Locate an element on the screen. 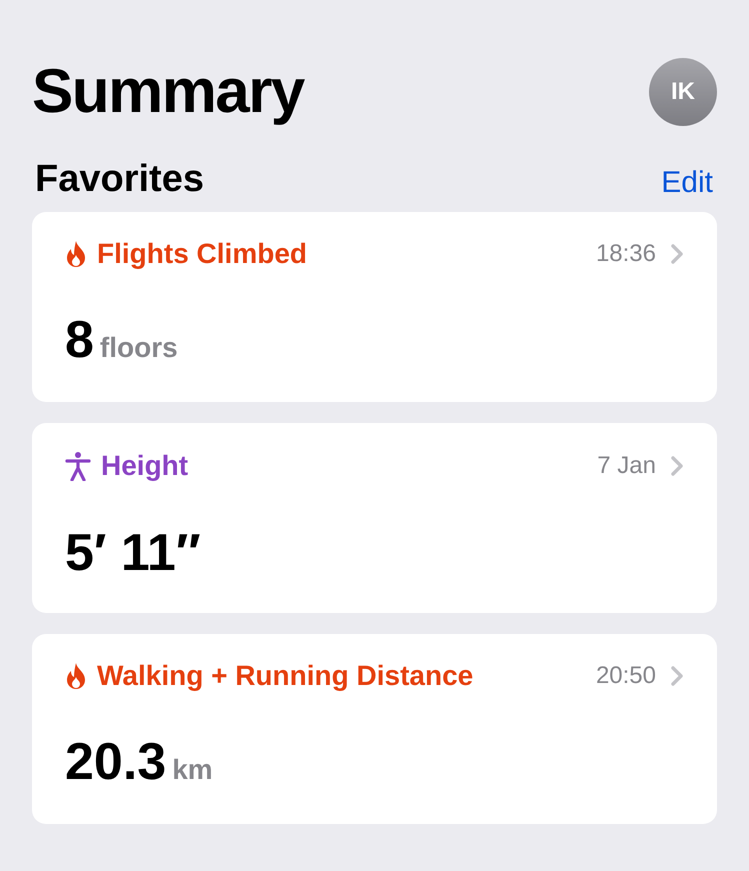 The image size is (749, 871). metric-value: 20.3 is located at coordinates (115, 762).